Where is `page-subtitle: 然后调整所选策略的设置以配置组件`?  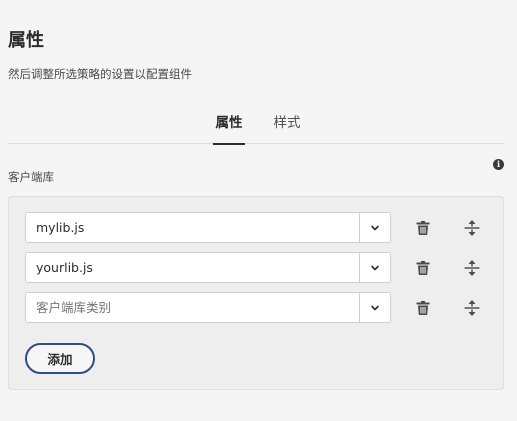 page-subtitle: 然后调整所选策略的设置以配置组件 is located at coordinates (100, 74).